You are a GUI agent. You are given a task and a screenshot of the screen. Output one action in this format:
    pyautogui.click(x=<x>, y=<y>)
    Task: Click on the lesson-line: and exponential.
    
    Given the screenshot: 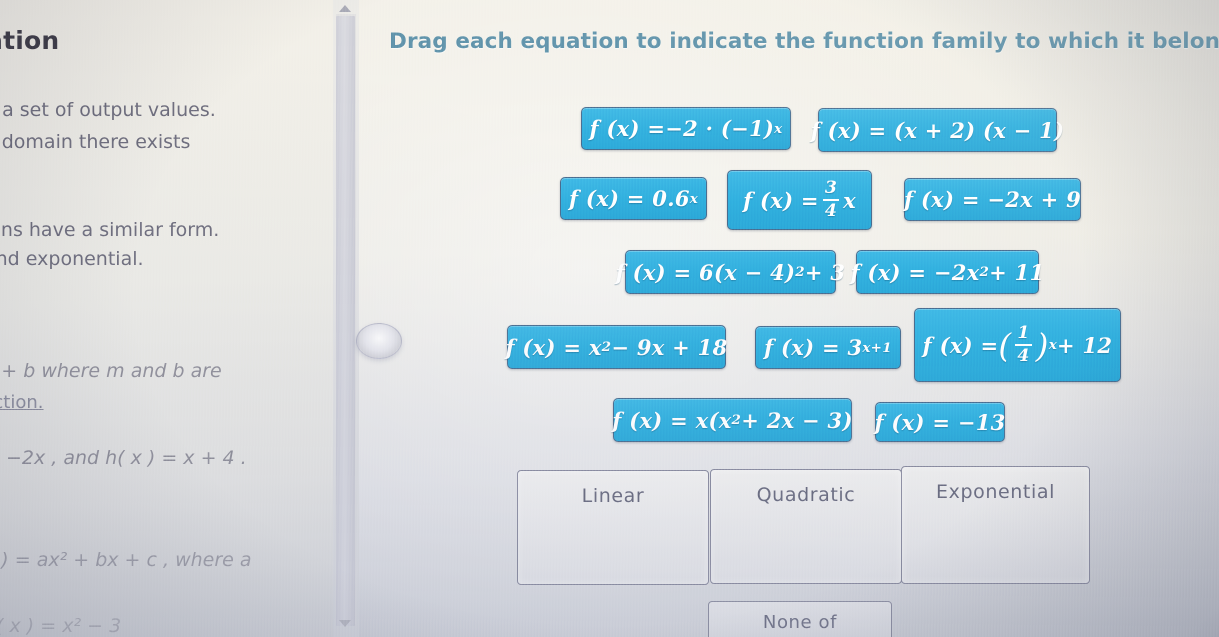 What is the action you would take?
    pyautogui.click(x=72, y=259)
    